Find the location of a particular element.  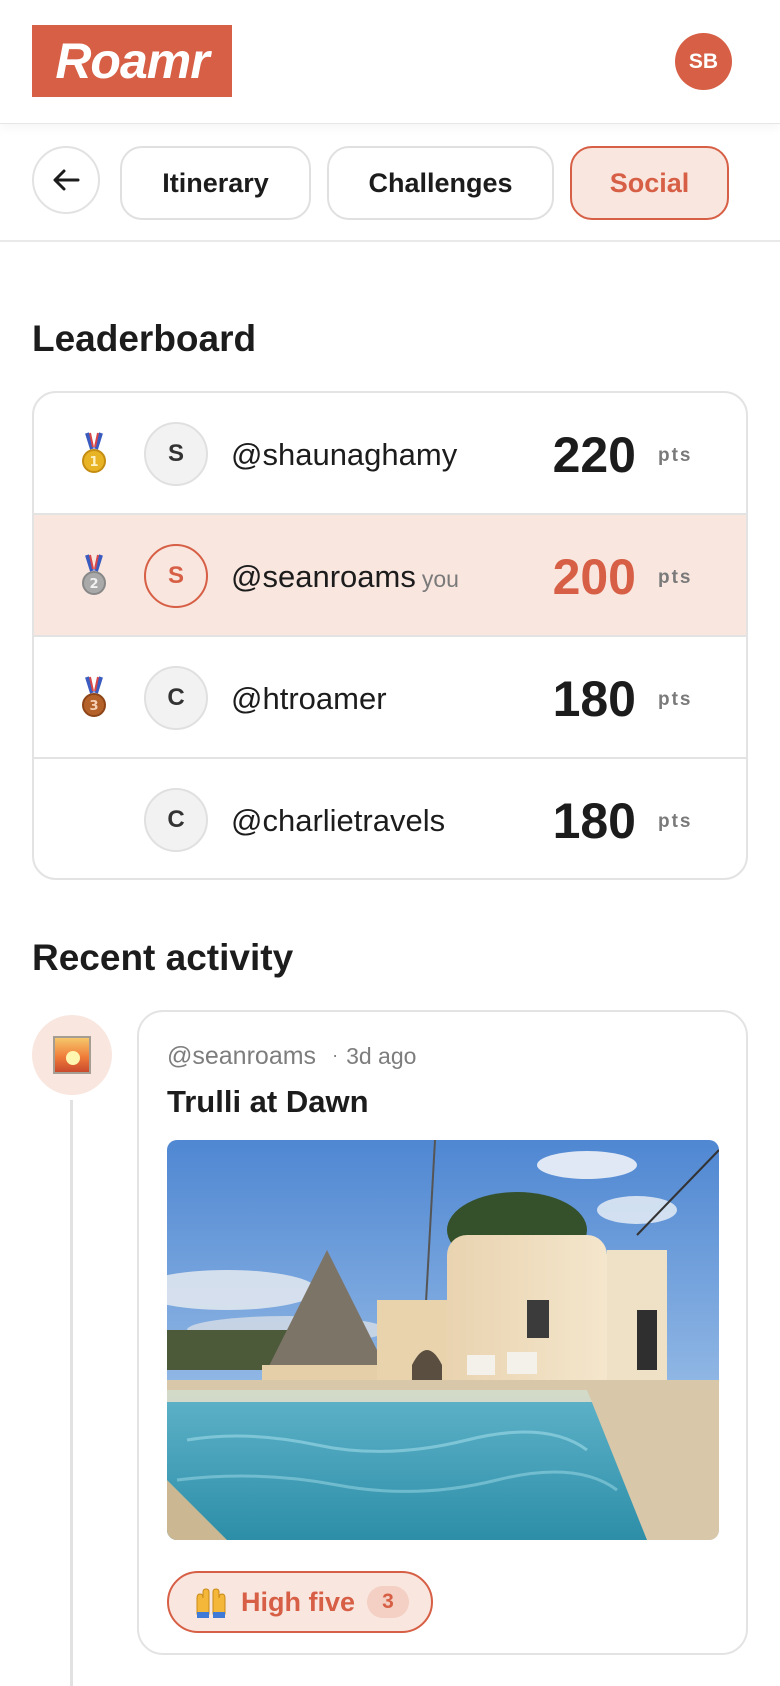

leaderboard-row: C @charlietravels 180 pts is located at coordinates (390, 818).